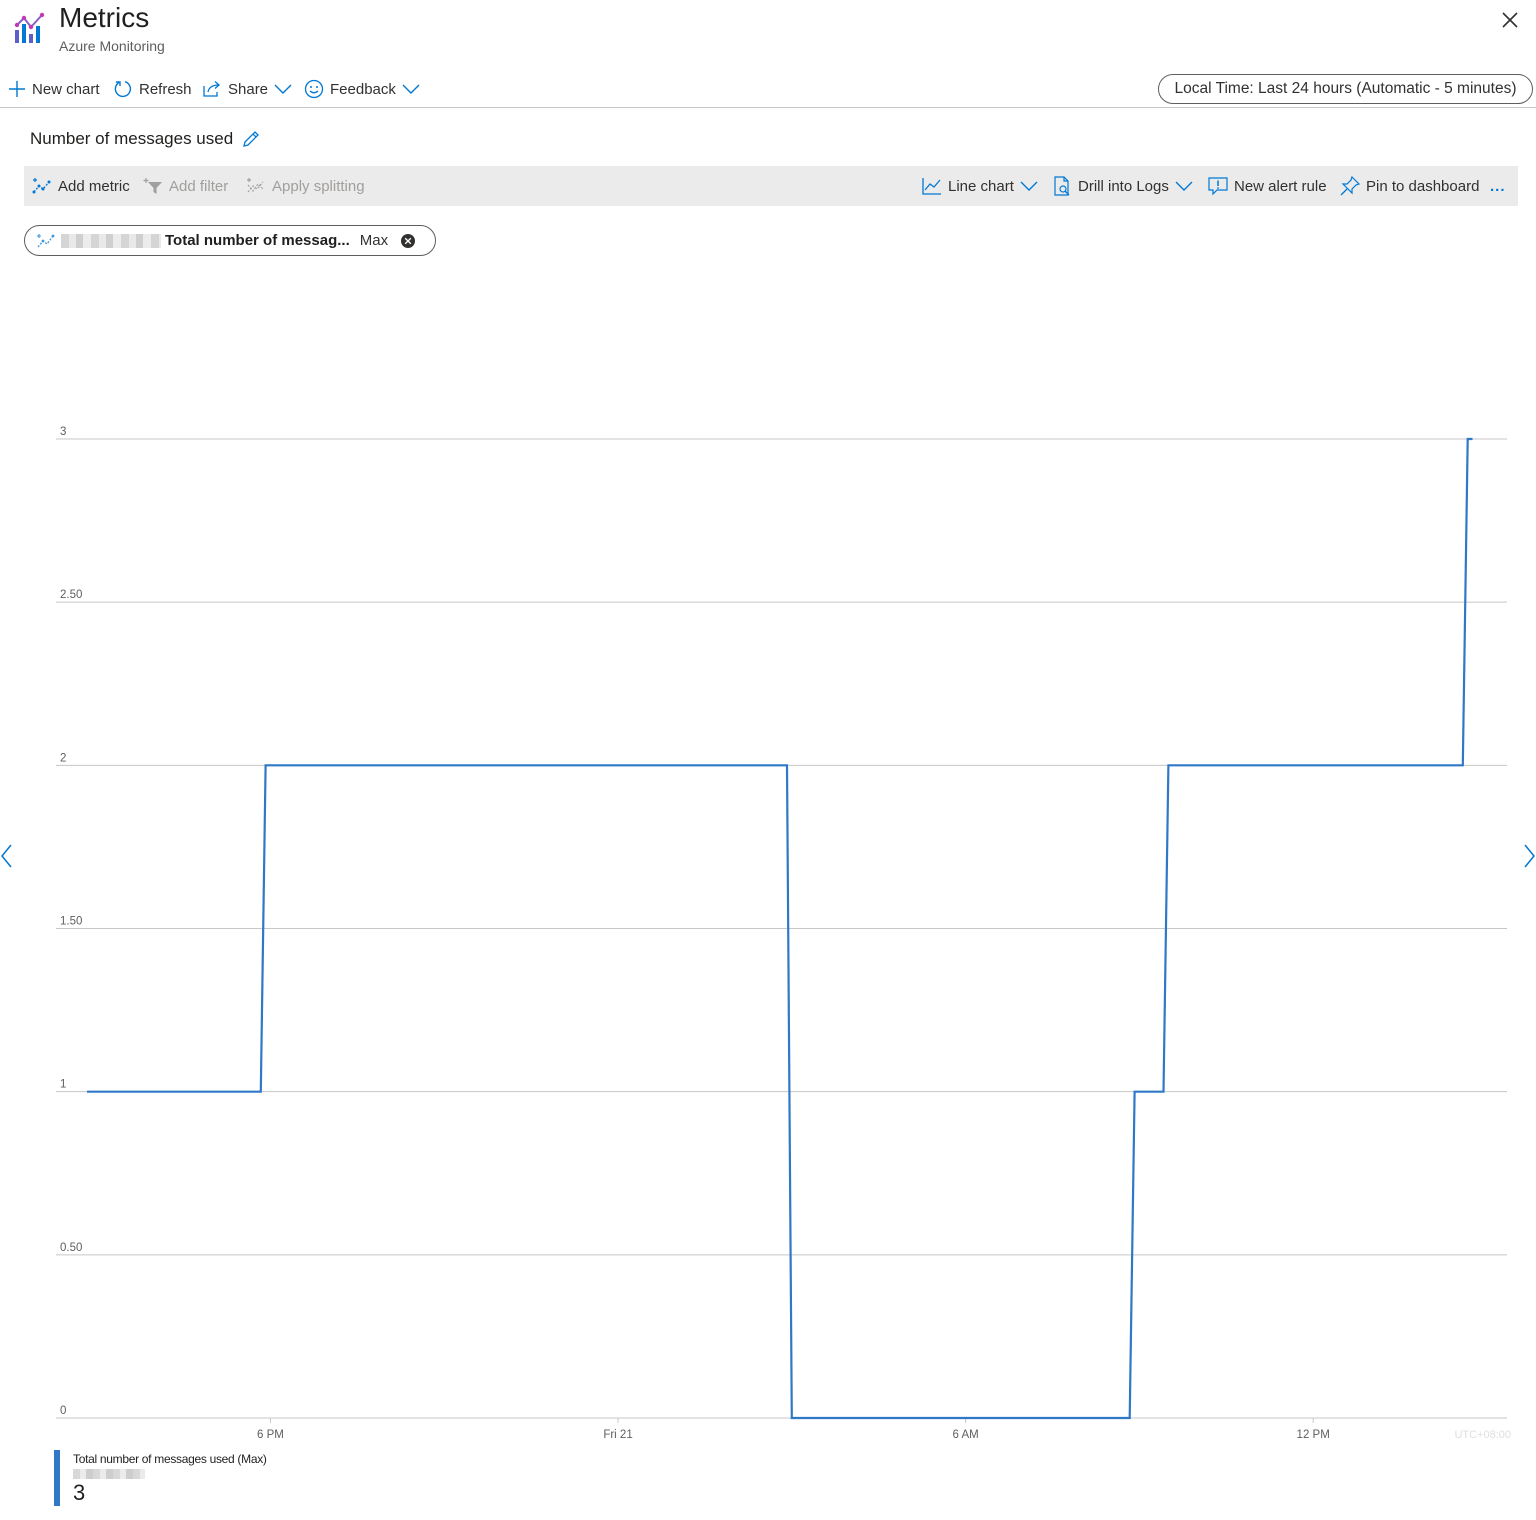 Image resolution: width=1536 pixels, height=1520 pixels. Describe the element at coordinates (63, 432) in the screenshot. I see `y-tick-label: 3` at that location.